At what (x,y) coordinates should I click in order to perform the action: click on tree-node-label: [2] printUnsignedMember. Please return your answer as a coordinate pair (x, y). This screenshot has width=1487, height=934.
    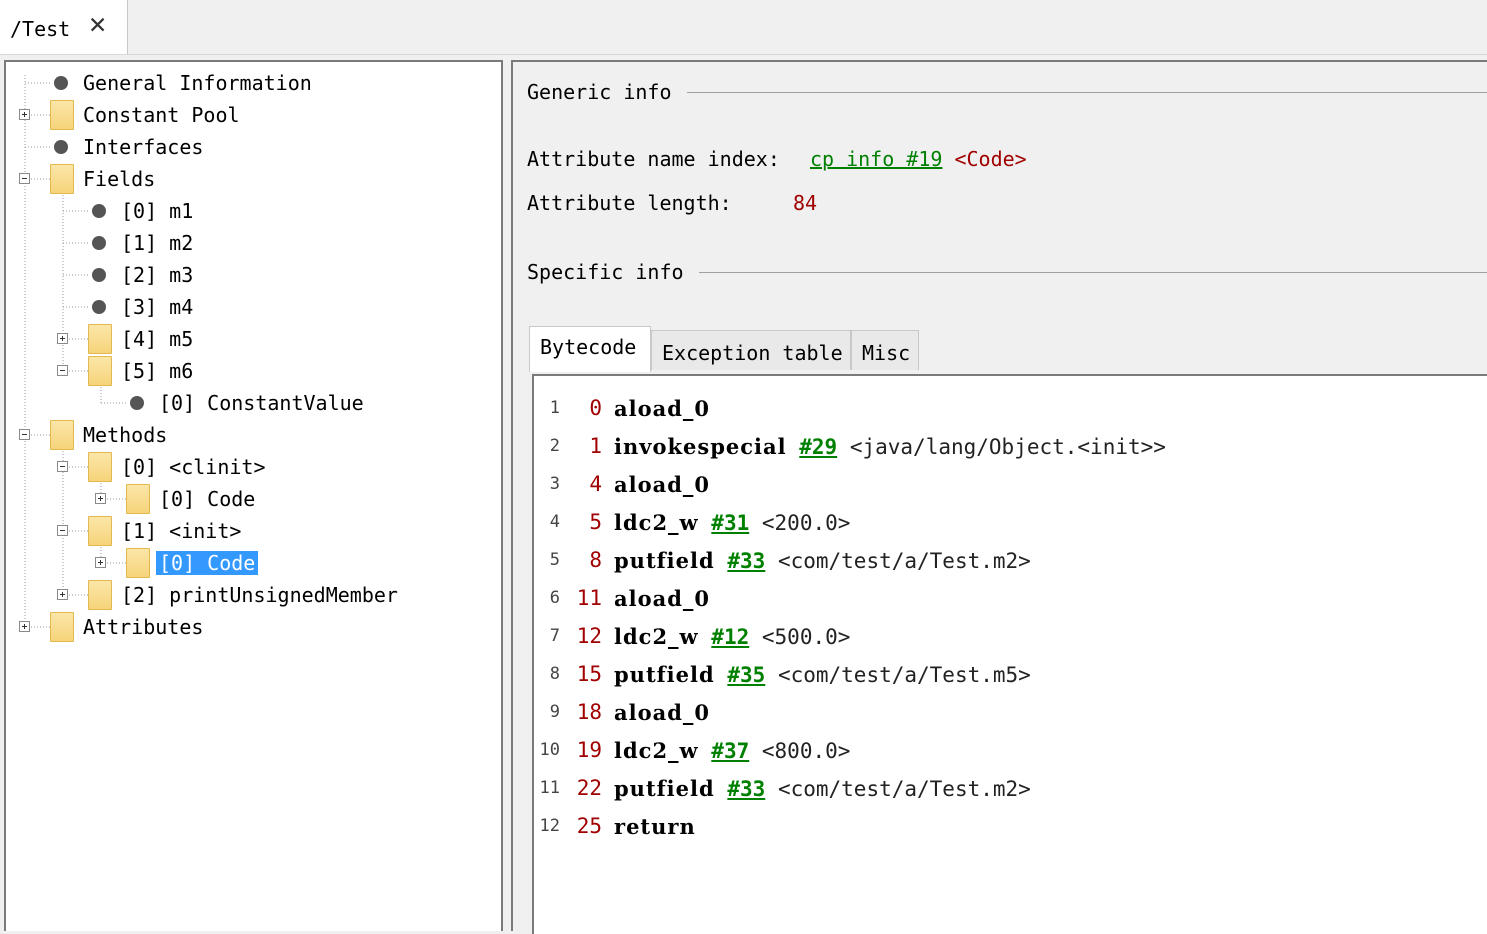
    Looking at the image, I should click on (259, 595).